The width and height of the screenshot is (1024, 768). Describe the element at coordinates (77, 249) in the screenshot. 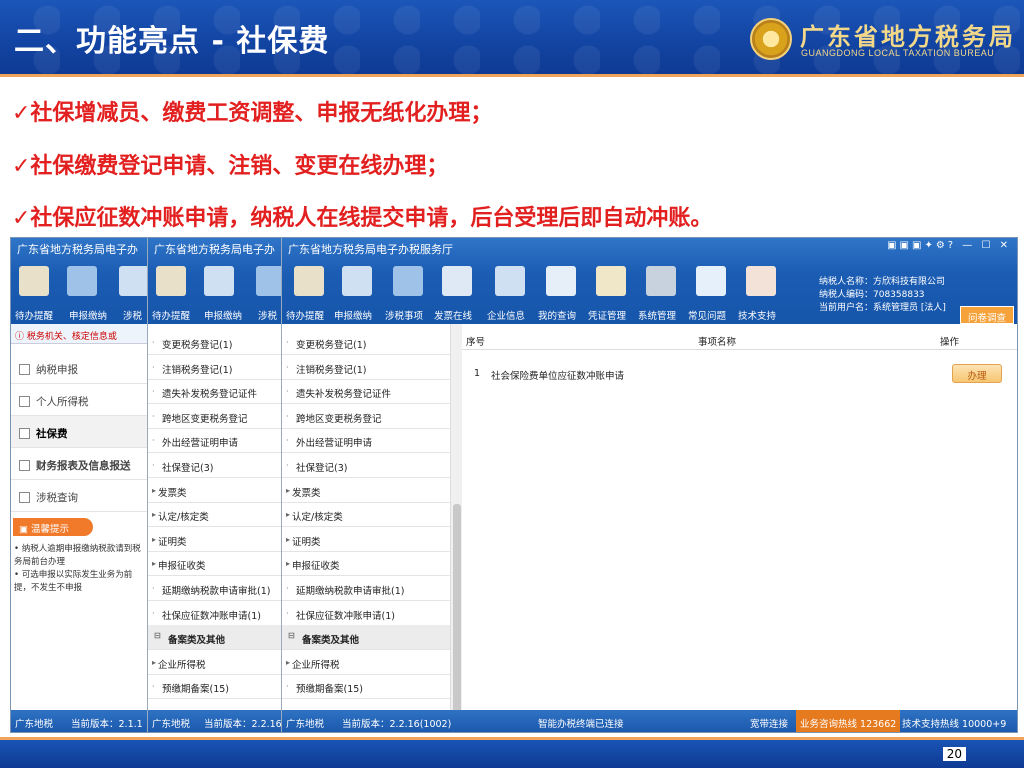

I see `window-1-title: 广东省地方税务局电子办` at that location.